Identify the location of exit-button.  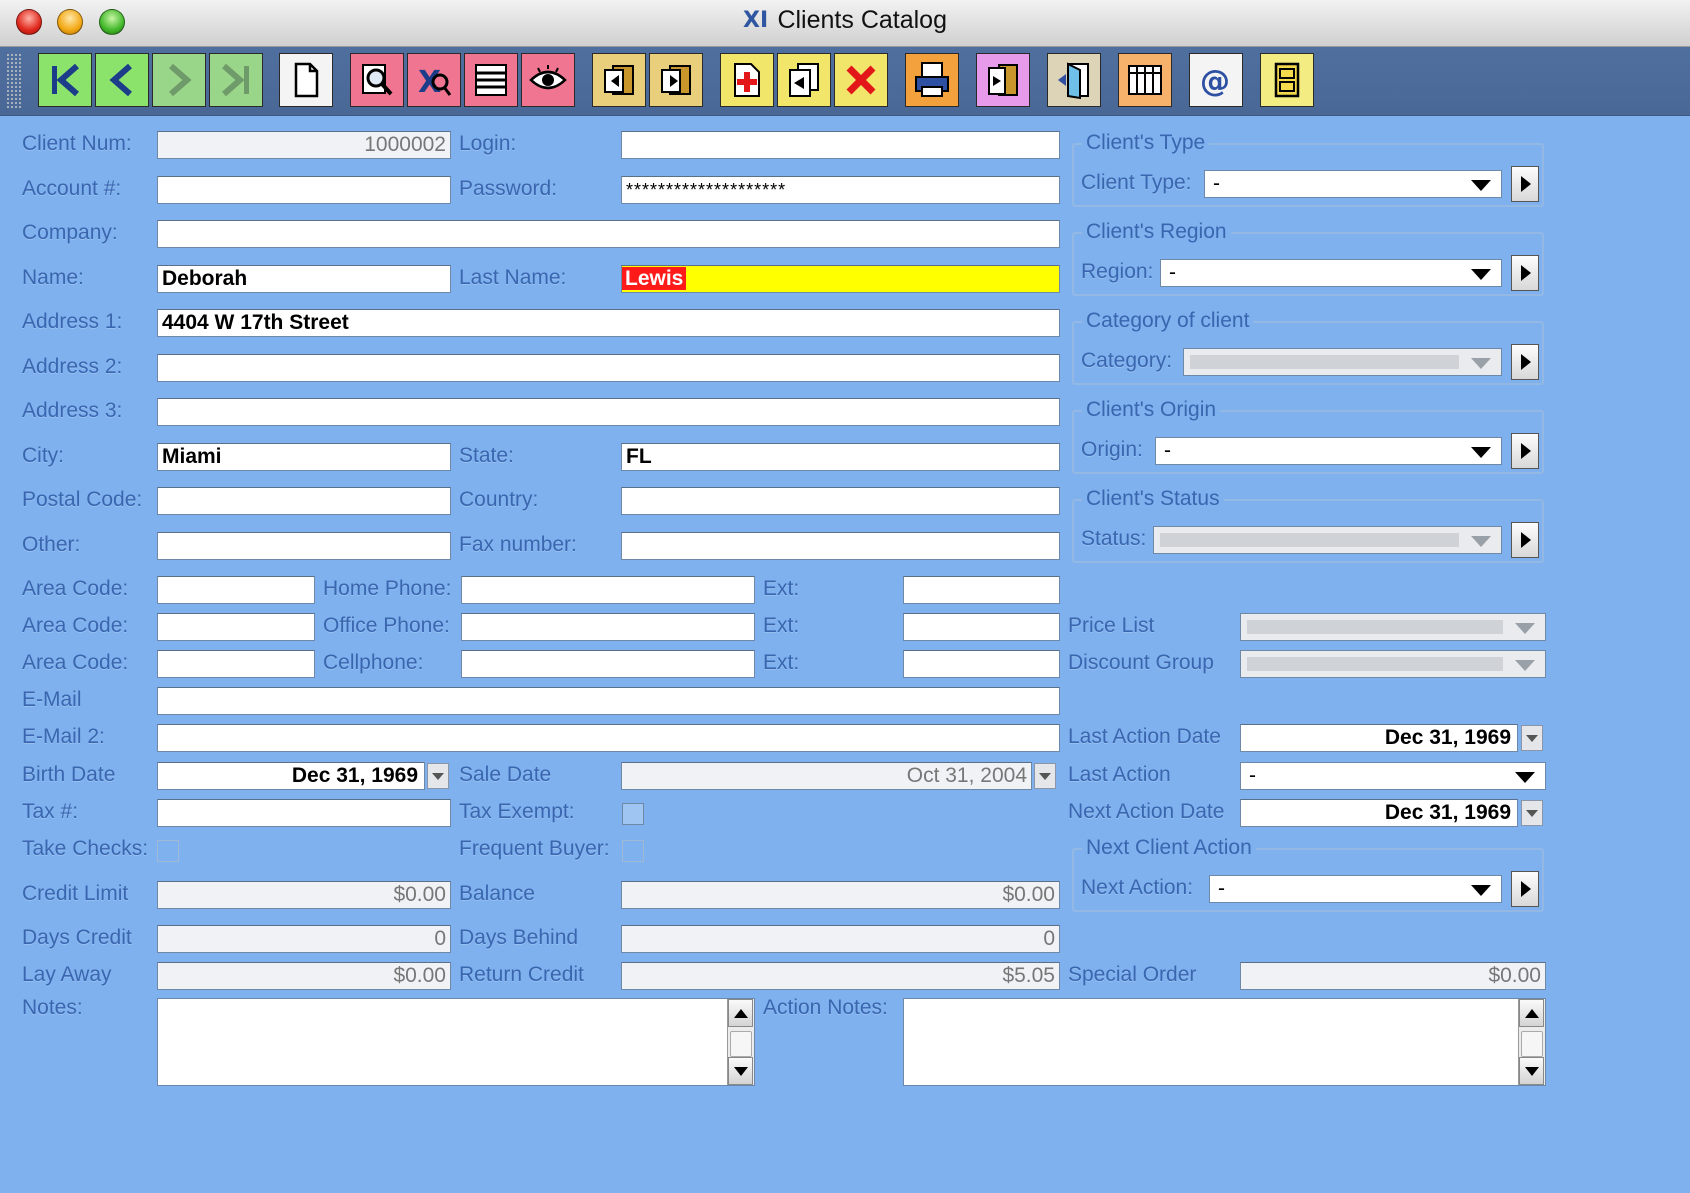
(1074, 80).